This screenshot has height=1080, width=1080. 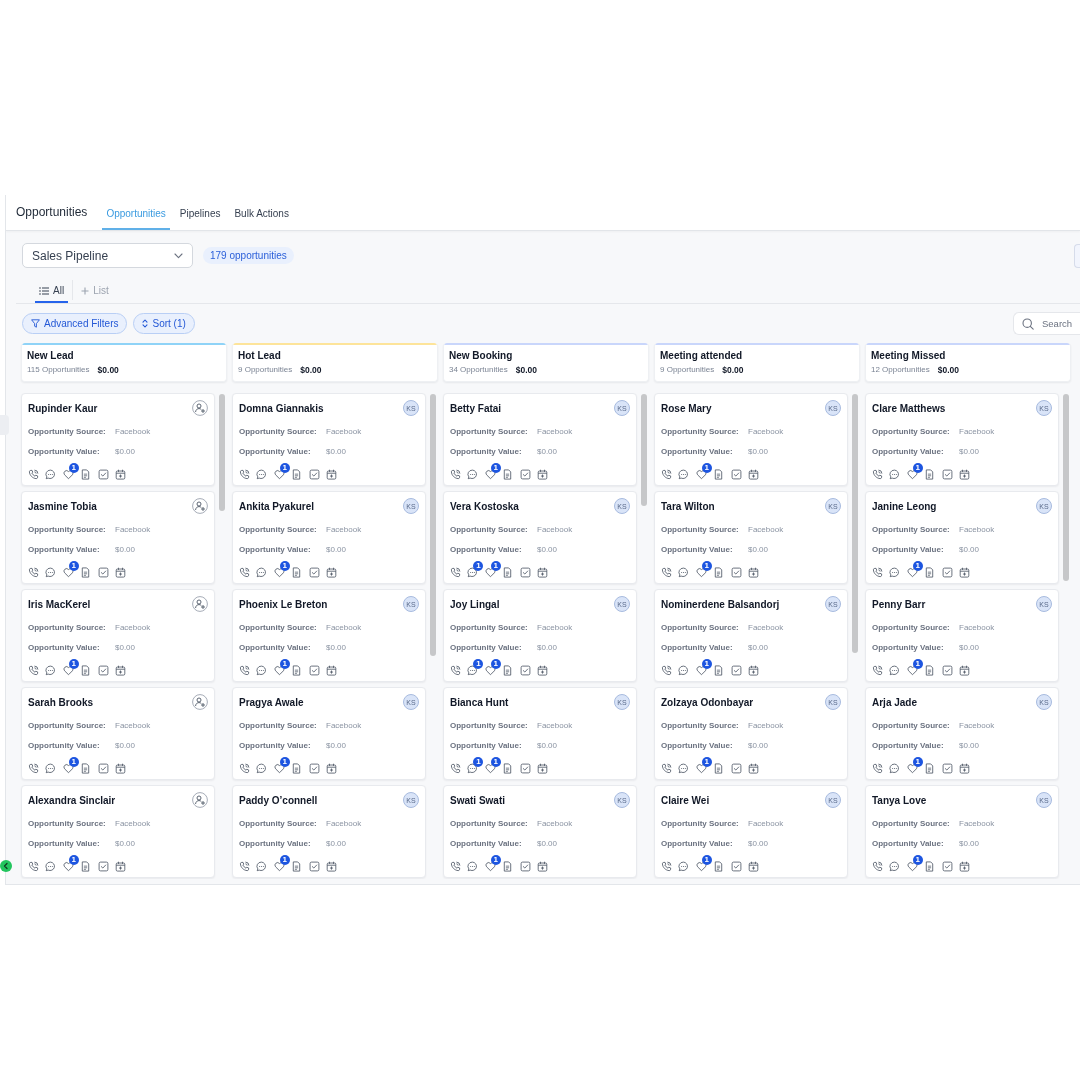 What do you see at coordinates (52, 291) in the screenshot?
I see `view-tab: All` at bounding box center [52, 291].